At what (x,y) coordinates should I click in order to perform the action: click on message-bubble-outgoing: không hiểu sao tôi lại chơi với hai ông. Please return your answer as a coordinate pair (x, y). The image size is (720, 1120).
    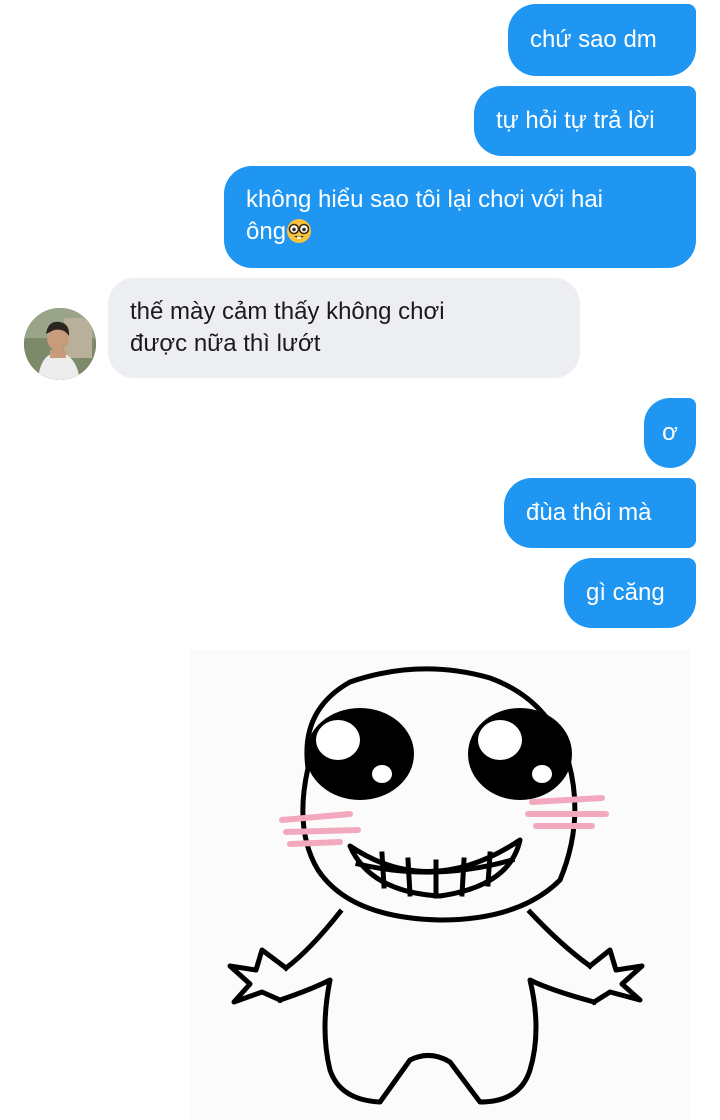
    Looking at the image, I should click on (460, 217).